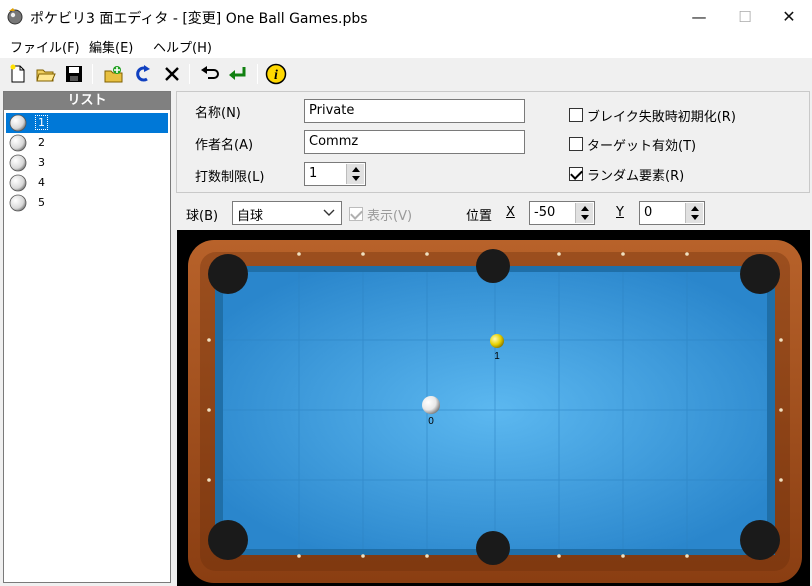 The height and width of the screenshot is (586, 812). Describe the element at coordinates (576, 174) in the screenshot. I see `random-checkbox` at that location.